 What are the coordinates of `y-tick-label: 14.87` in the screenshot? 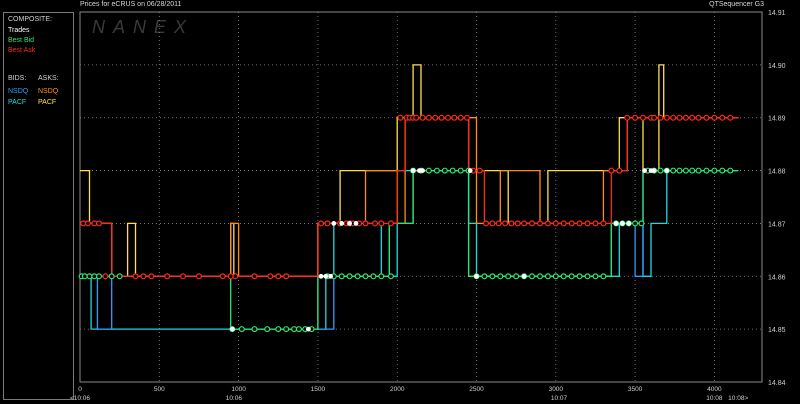 It's located at (777, 224).